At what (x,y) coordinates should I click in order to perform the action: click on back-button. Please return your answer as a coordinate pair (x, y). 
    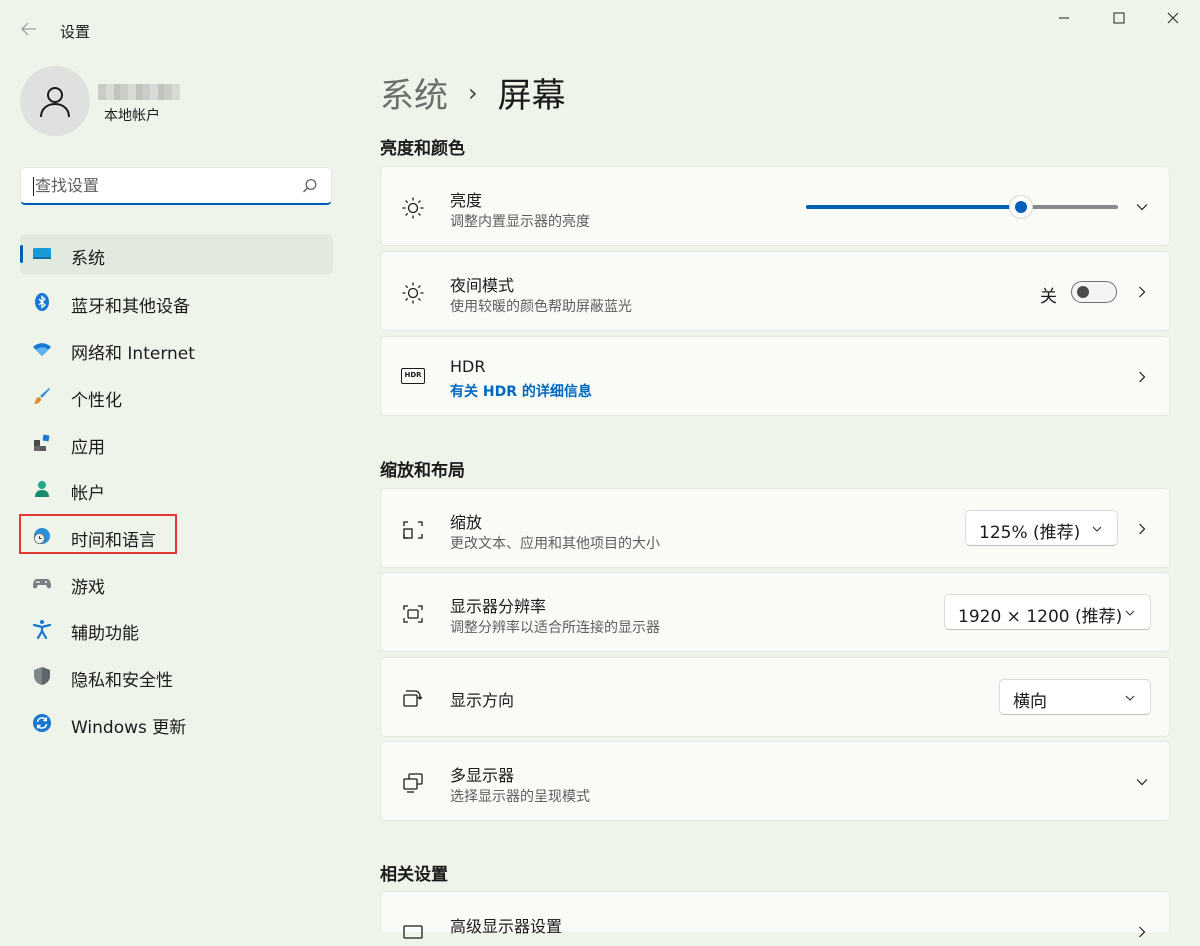
    Looking at the image, I should click on (29, 31).